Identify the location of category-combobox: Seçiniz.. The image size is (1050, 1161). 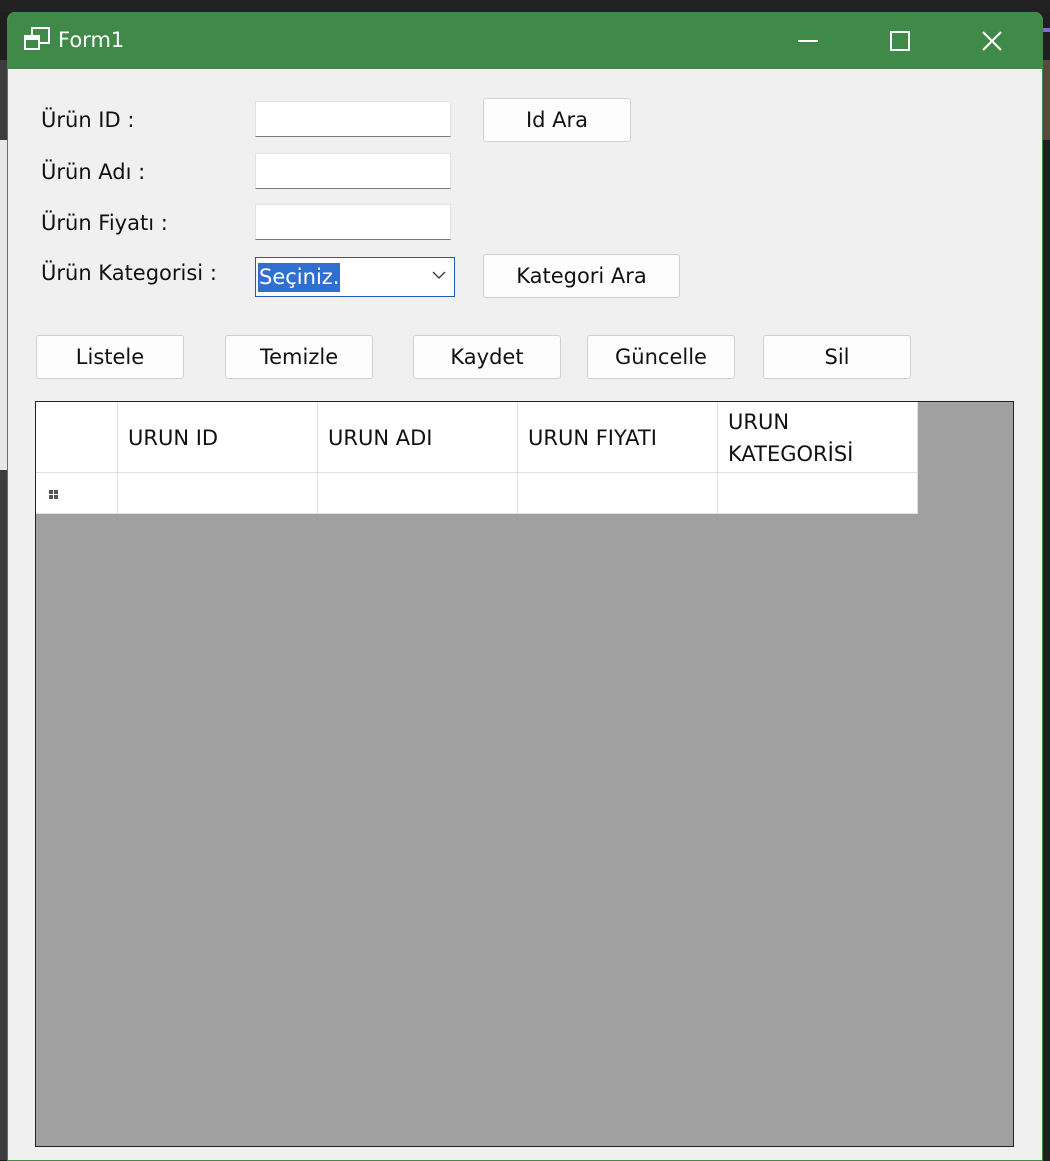
(355, 277).